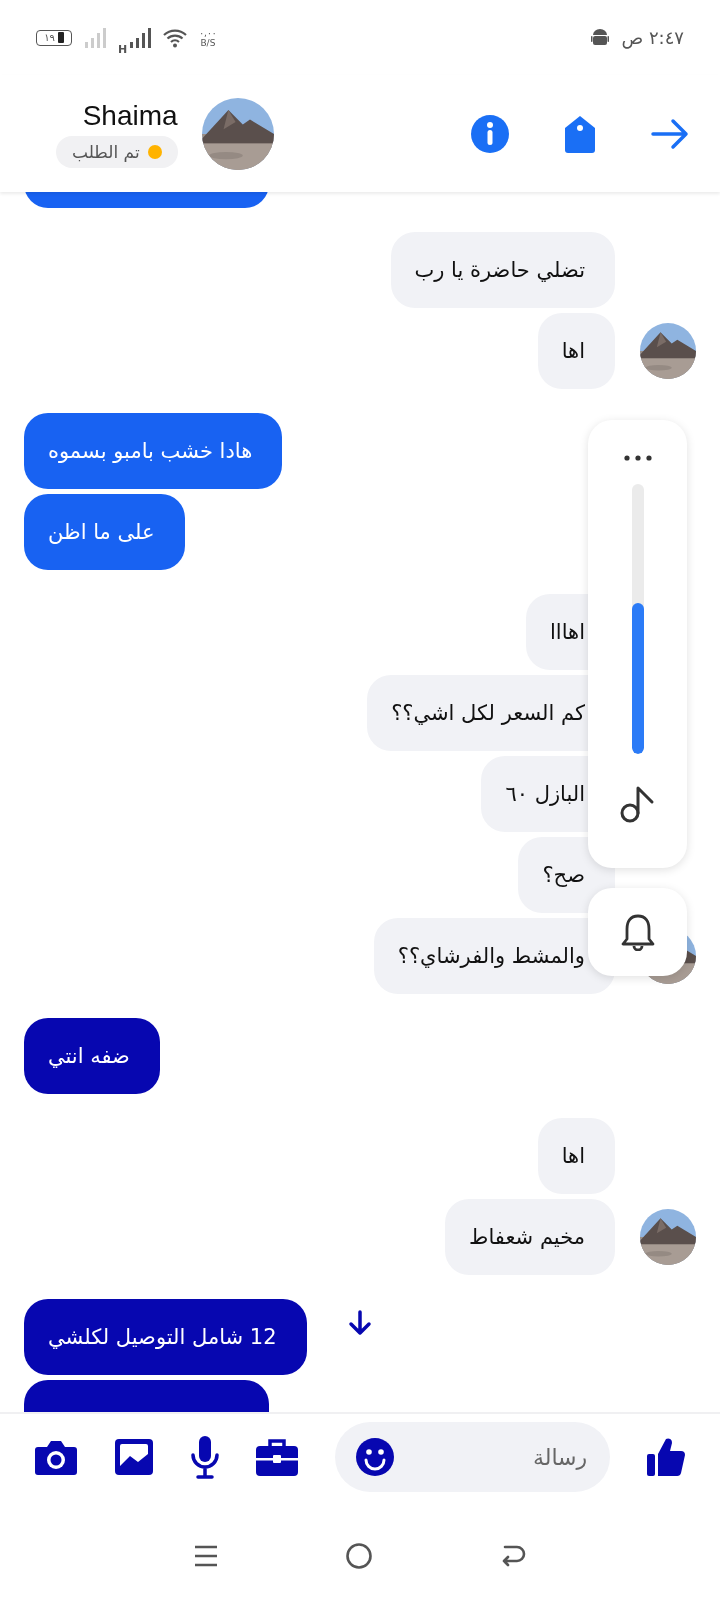 Image resolution: width=720 pixels, height=1612 pixels. Describe the element at coordinates (494, 956) in the screenshot. I see `message-bubble: والمشط والفرشاي؟؟` at that location.